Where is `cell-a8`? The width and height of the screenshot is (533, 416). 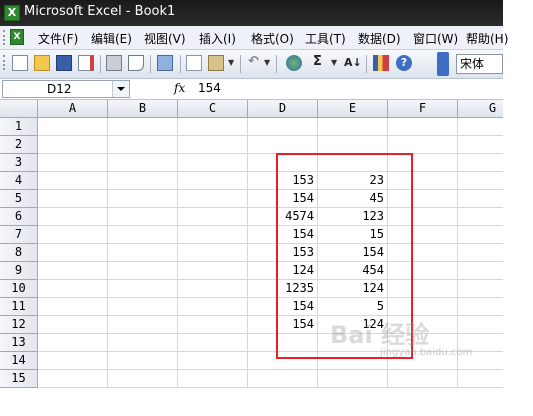
cell-a8 is located at coordinates (73, 253).